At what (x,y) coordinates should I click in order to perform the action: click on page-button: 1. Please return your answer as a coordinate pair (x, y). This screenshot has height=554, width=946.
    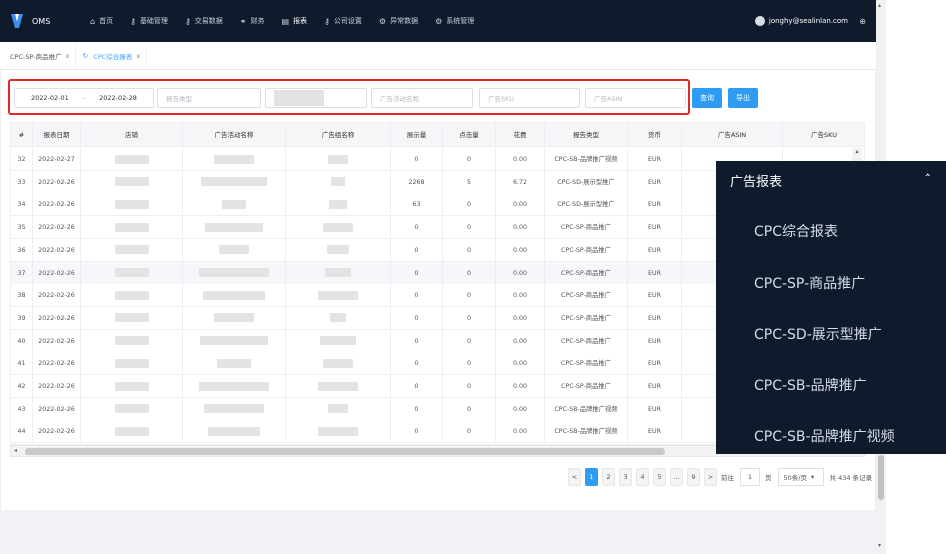
    Looking at the image, I should click on (591, 477).